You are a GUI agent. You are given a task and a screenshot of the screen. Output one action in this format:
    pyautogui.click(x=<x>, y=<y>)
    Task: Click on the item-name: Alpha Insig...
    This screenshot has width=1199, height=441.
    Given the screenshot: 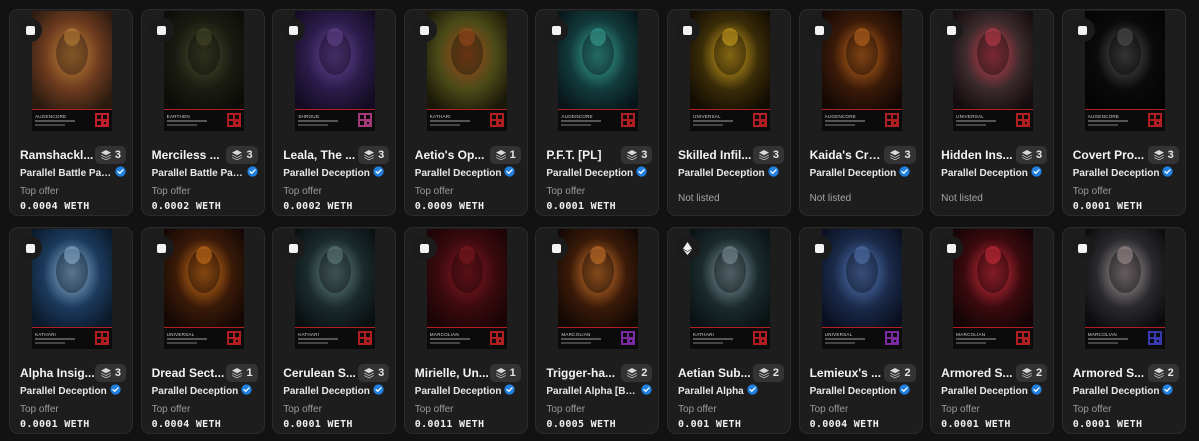 What is the action you would take?
    pyautogui.click(x=57, y=373)
    